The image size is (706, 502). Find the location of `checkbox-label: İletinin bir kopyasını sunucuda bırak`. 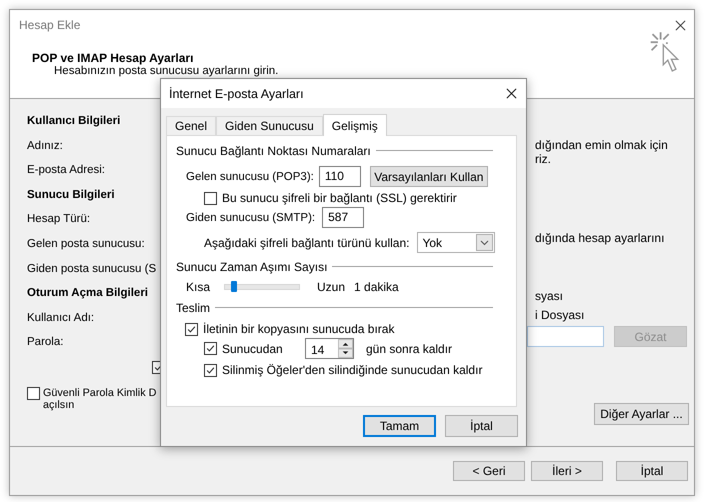

checkbox-label: İletinin bir kopyasını sunucuda bırak is located at coordinates (298, 329).